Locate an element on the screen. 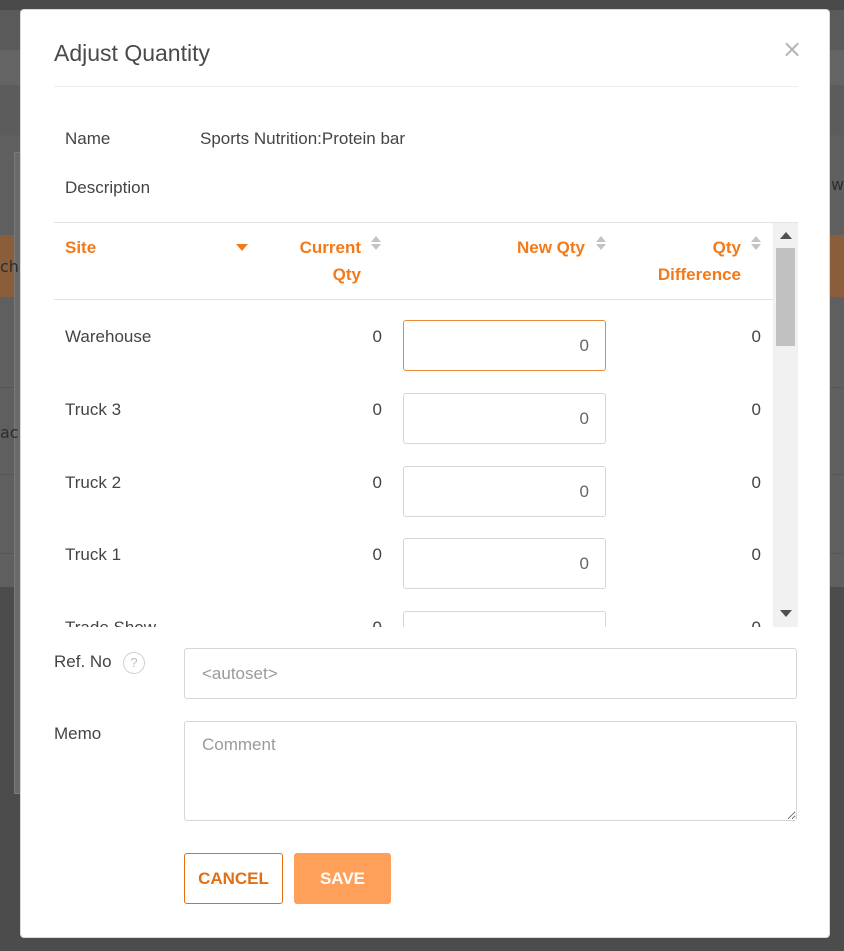 Image resolution: width=844 pixels, height=951 pixels. table-row: Truck 3 0 0 is located at coordinates (413, 410).